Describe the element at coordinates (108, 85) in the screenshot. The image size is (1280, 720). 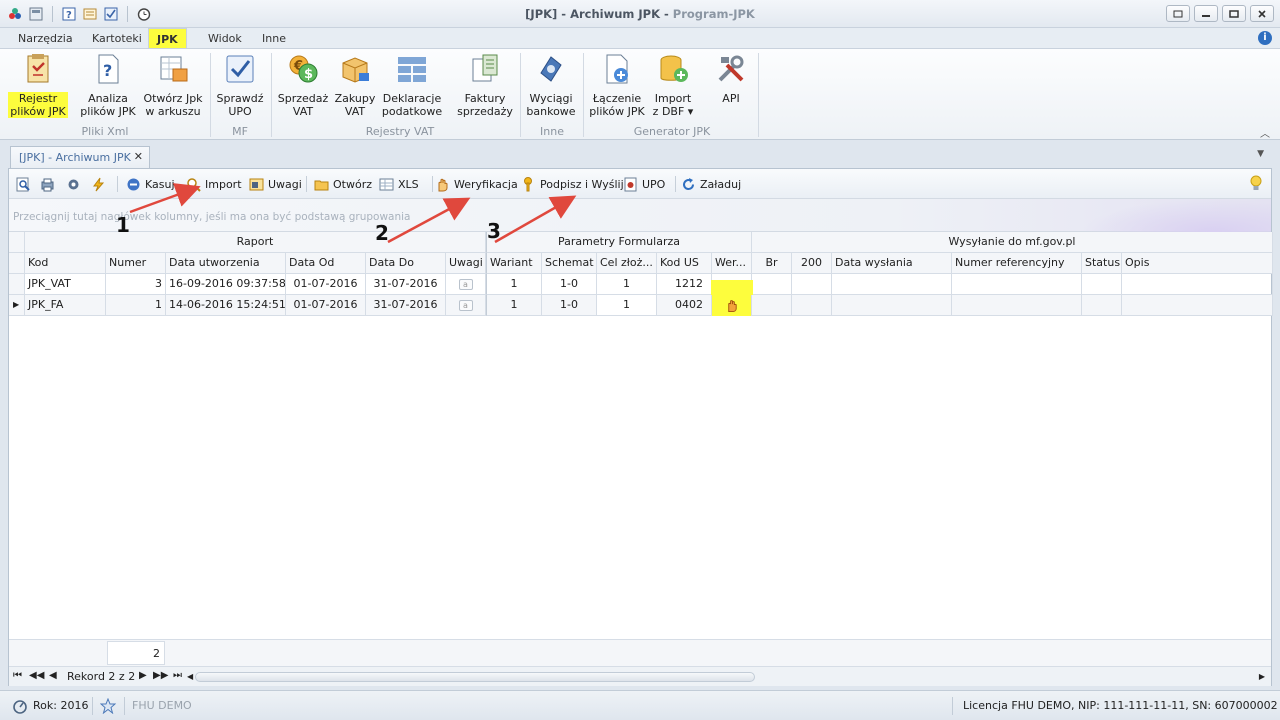
I see `analiza-plikow-button: ? Analiza plików JPK` at that location.